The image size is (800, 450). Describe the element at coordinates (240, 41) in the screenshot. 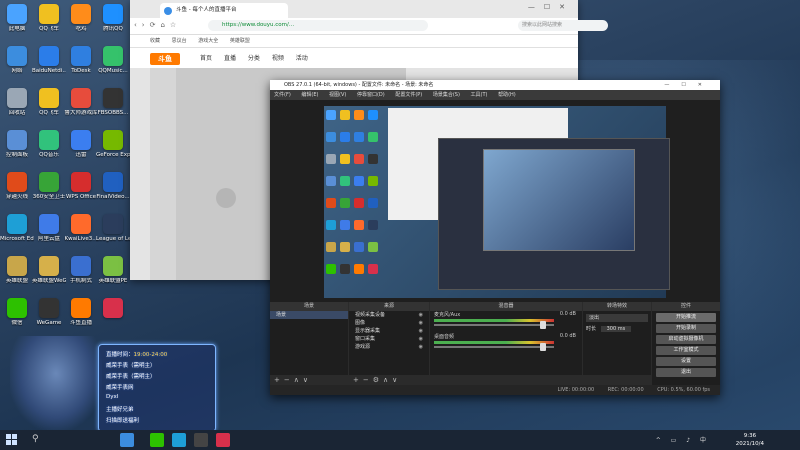

I see `bookmark-item: 英雄联盟` at that location.